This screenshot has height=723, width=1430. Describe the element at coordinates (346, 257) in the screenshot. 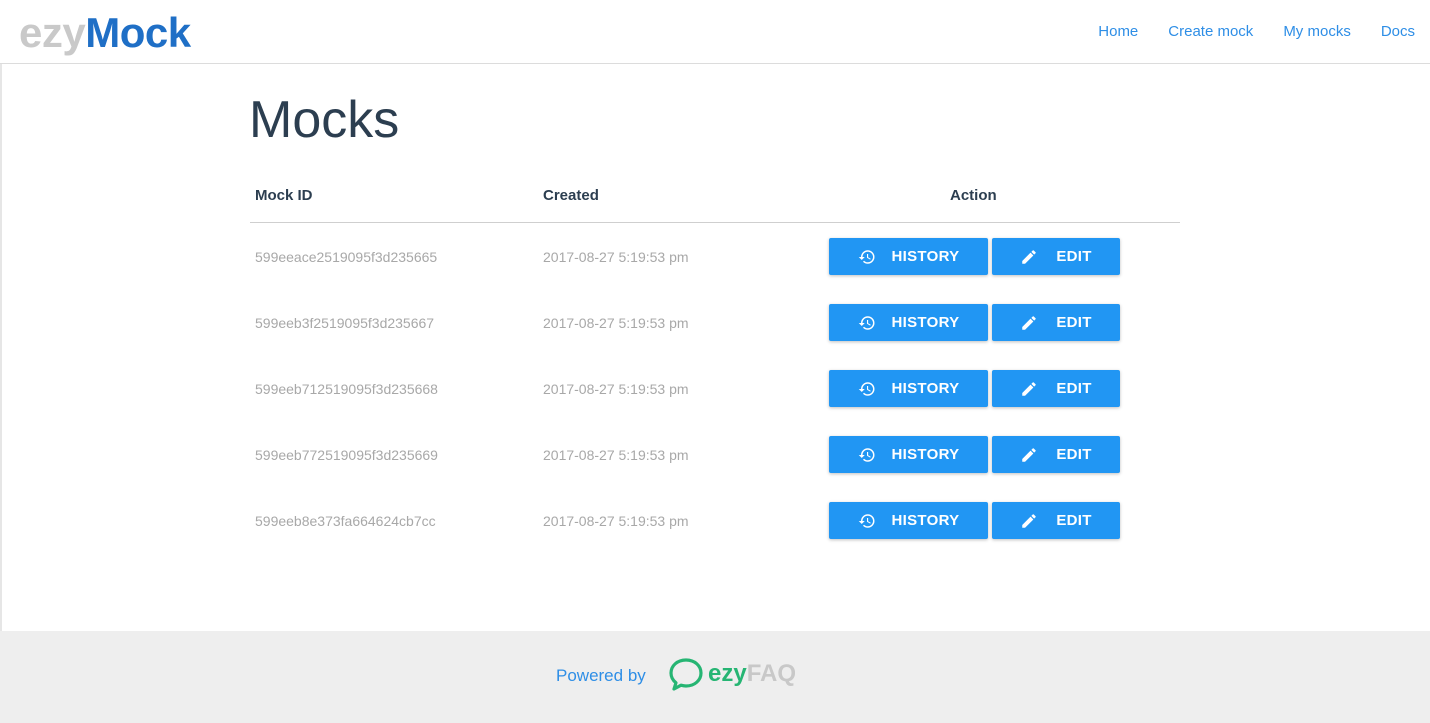

I see `mock-id-cell: 599eeace2519095f3d235665` at that location.